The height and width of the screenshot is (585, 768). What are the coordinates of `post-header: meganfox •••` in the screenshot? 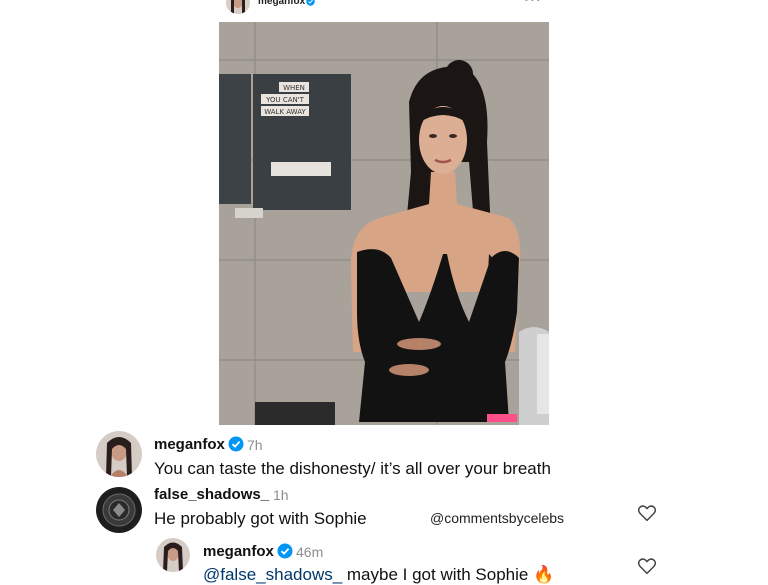 It's located at (384, 8).